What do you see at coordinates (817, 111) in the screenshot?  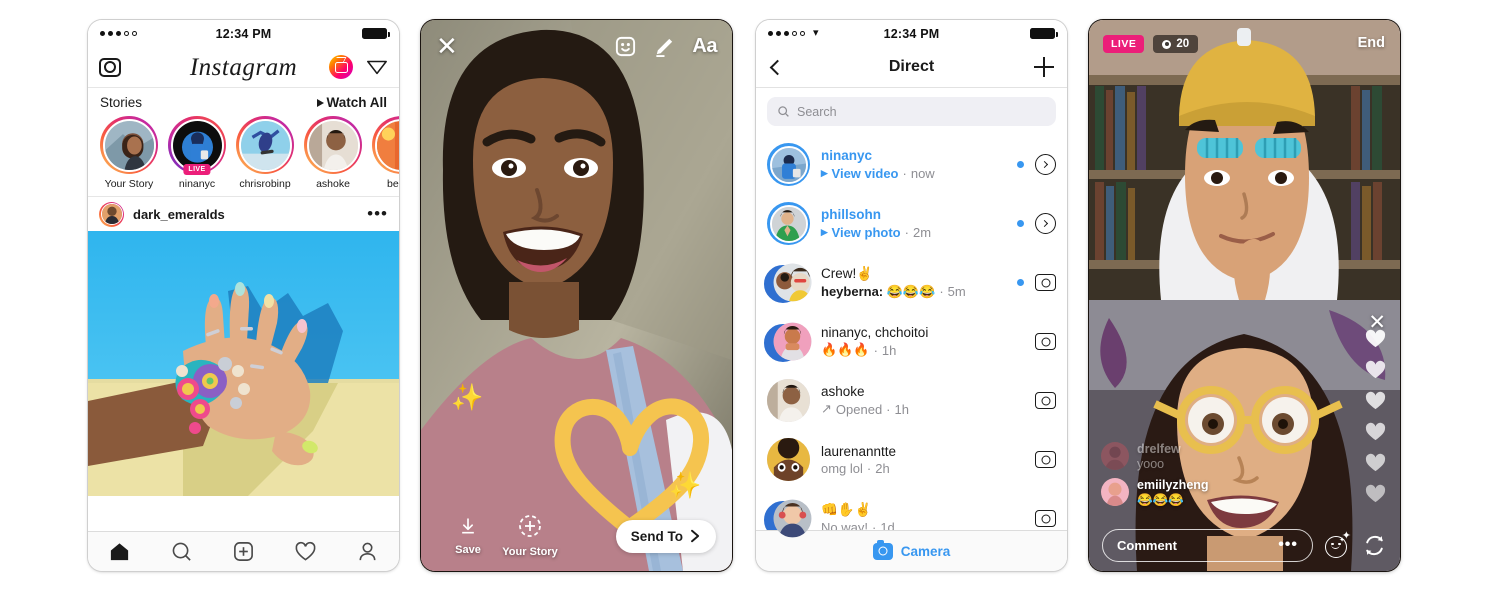 I see `search-placeholder: Search` at bounding box center [817, 111].